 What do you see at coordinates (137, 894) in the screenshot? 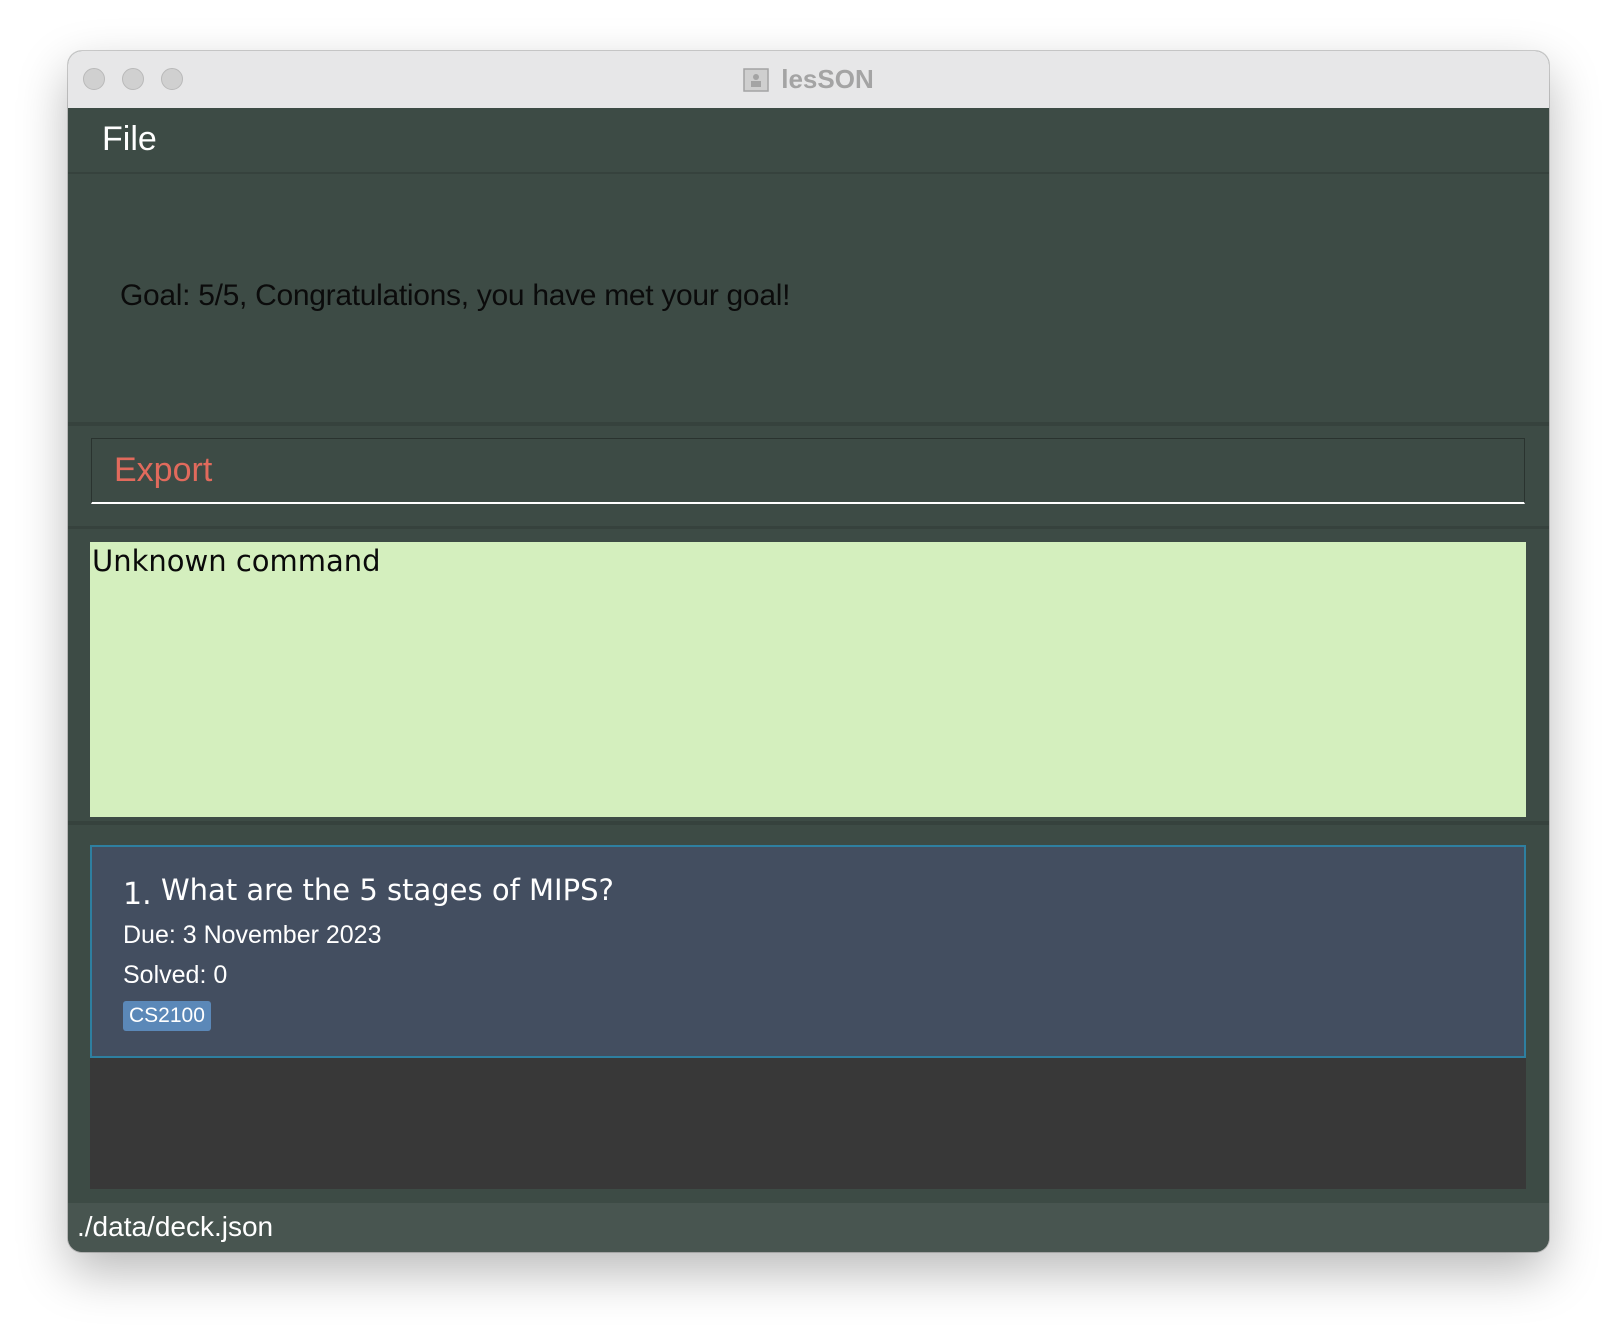
I see `card-index: 1.` at bounding box center [137, 894].